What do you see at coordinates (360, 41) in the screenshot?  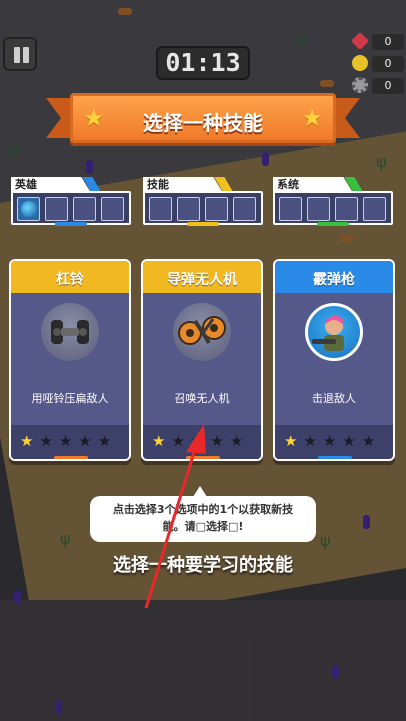 I see `gem-icon` at bounding box center [360, 41].